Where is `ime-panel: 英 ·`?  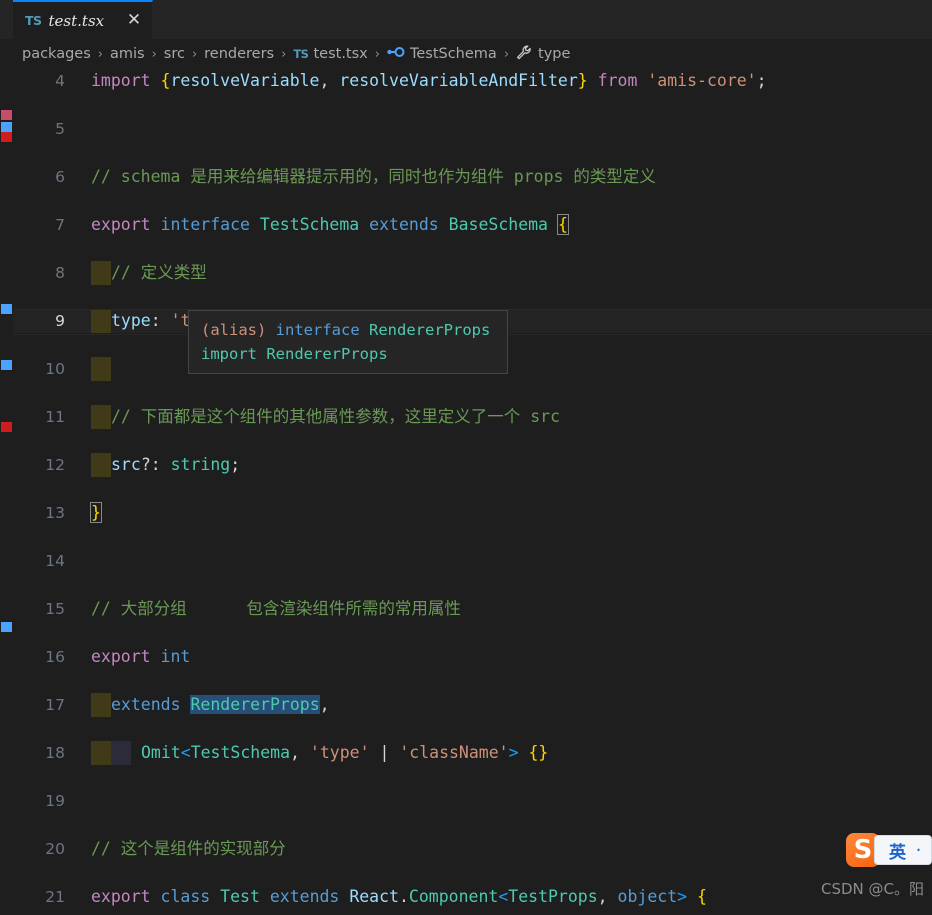
ime-panel: 英 · is located at coordinates (902, 850).